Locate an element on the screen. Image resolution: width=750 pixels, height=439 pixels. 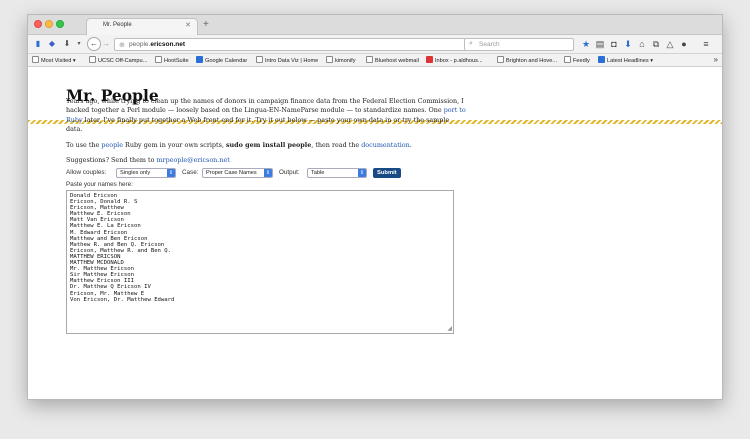
email-link: mrpeople@ericson.net is located at coordinates (192, 160).